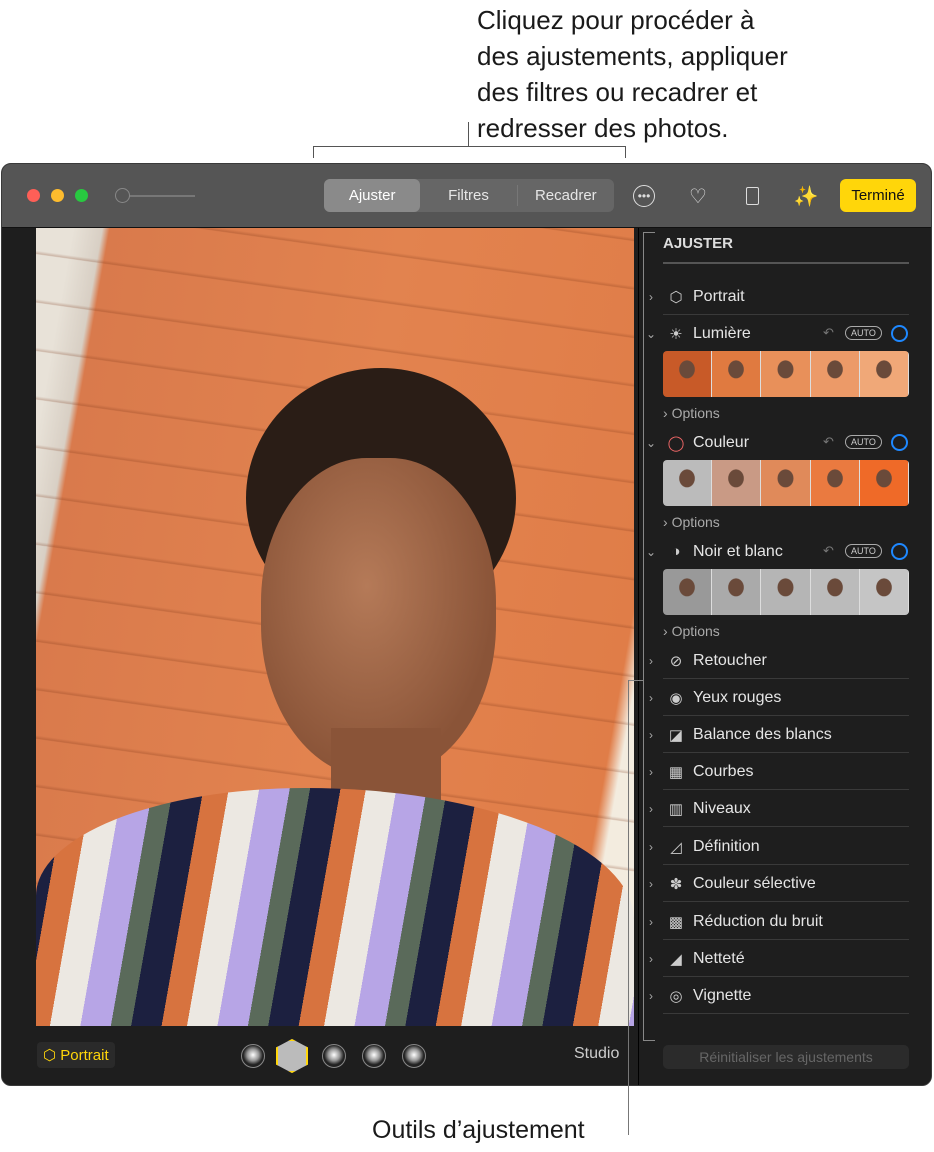  Describe the element at coordinates (762, 734) in the screenshot. I see `sidebar-item-label: Balance des blancs` at that location.